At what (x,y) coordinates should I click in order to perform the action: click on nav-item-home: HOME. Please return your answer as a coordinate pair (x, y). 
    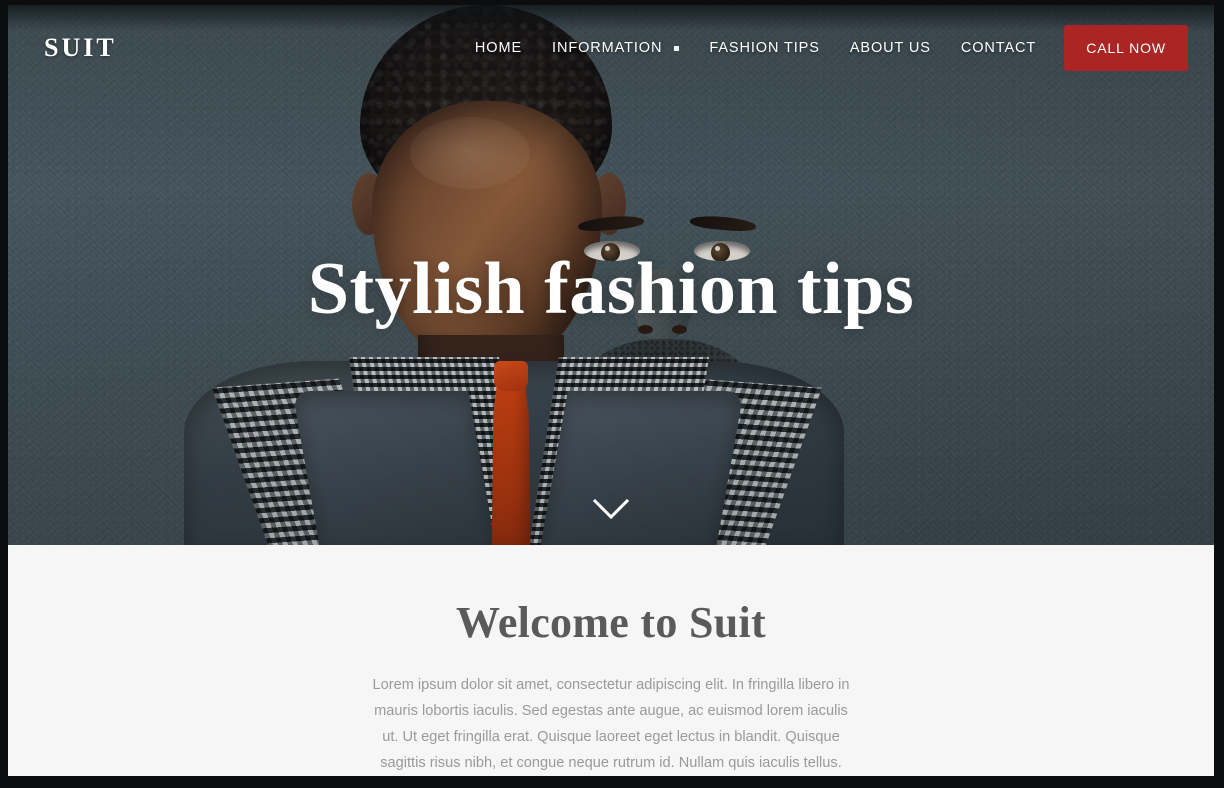
    Looking at the image, I should click on (498, 48).